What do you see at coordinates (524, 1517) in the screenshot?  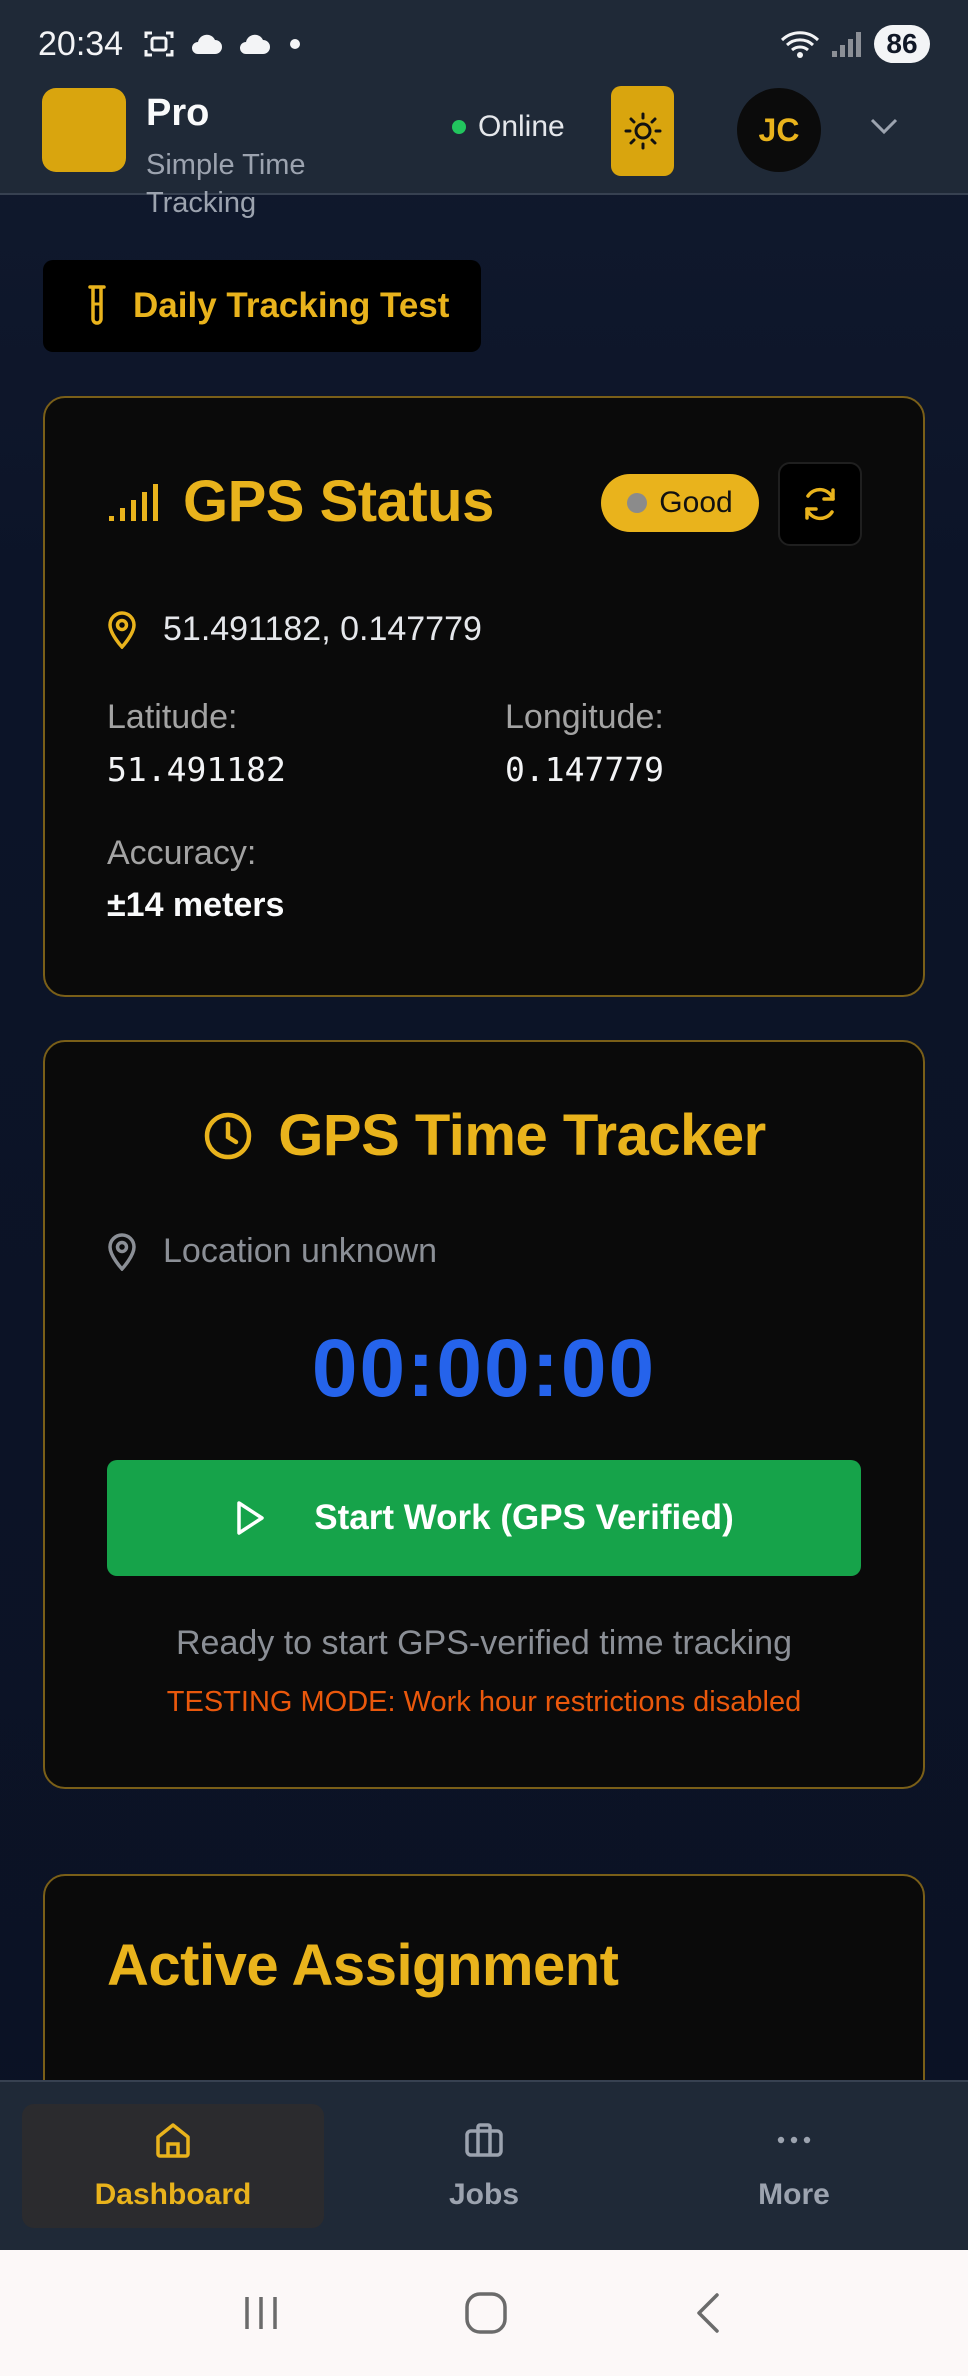 I see `start-work-label: Start Work (GPS Verified)` at bounding box center [524, 1517].